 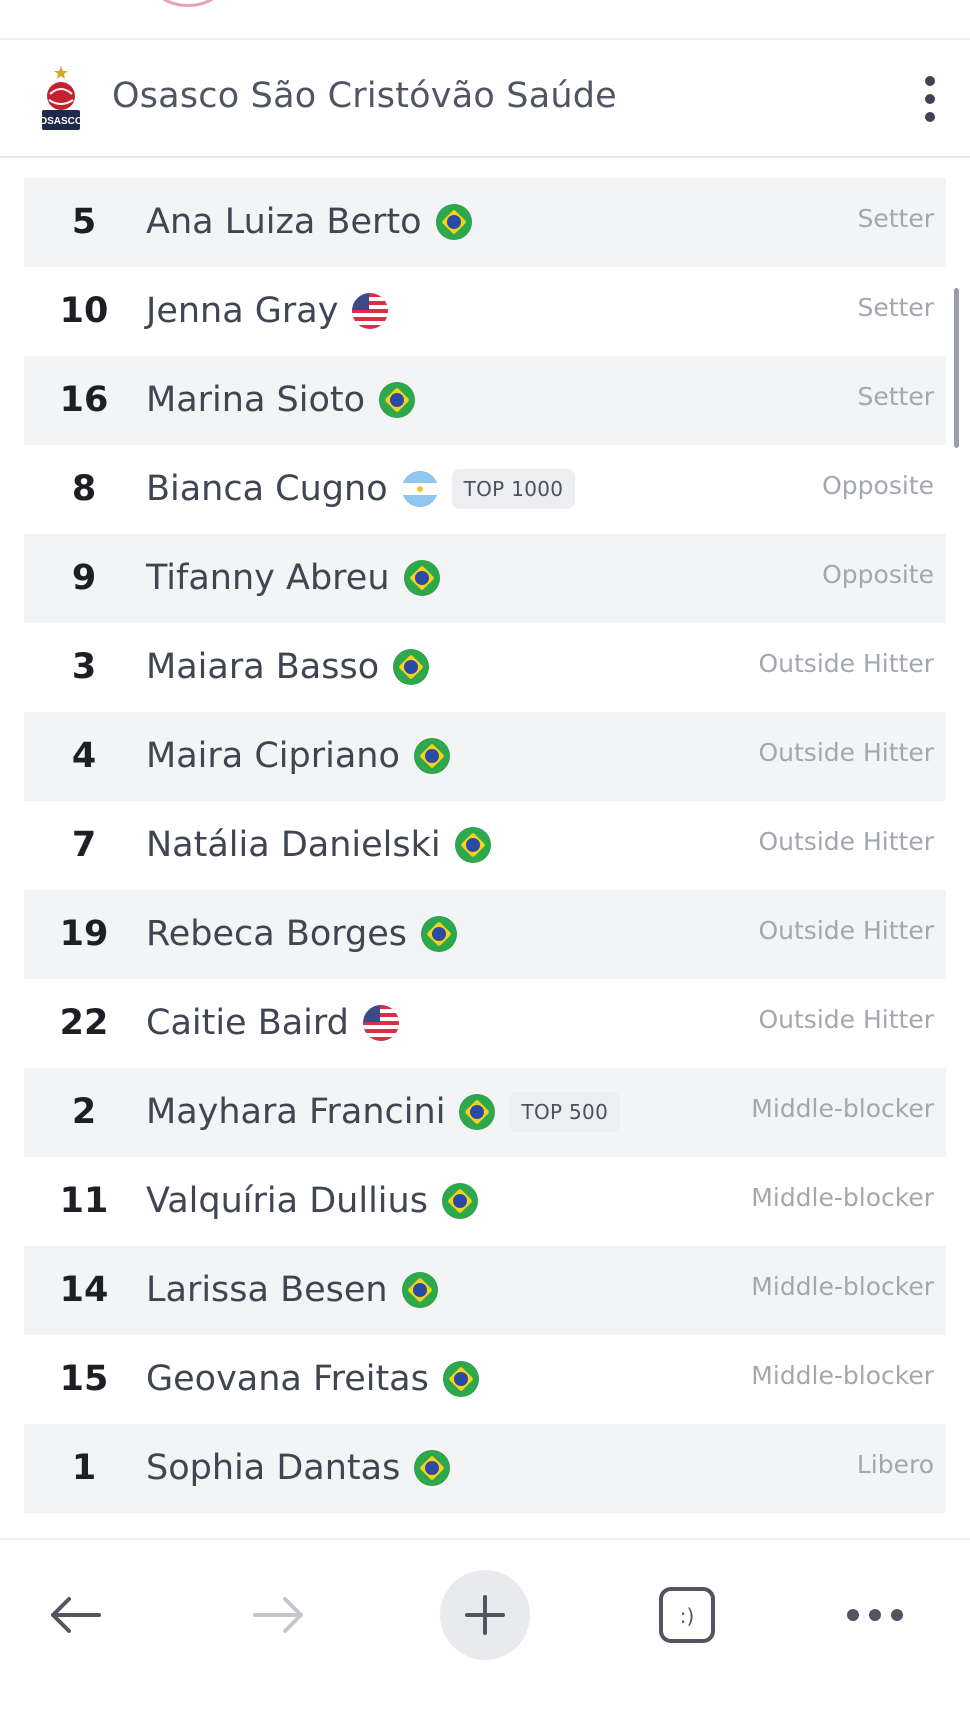 I want to click on player-row: 9 Tifanny Abreu Opposite, so click(x=485, y=578).